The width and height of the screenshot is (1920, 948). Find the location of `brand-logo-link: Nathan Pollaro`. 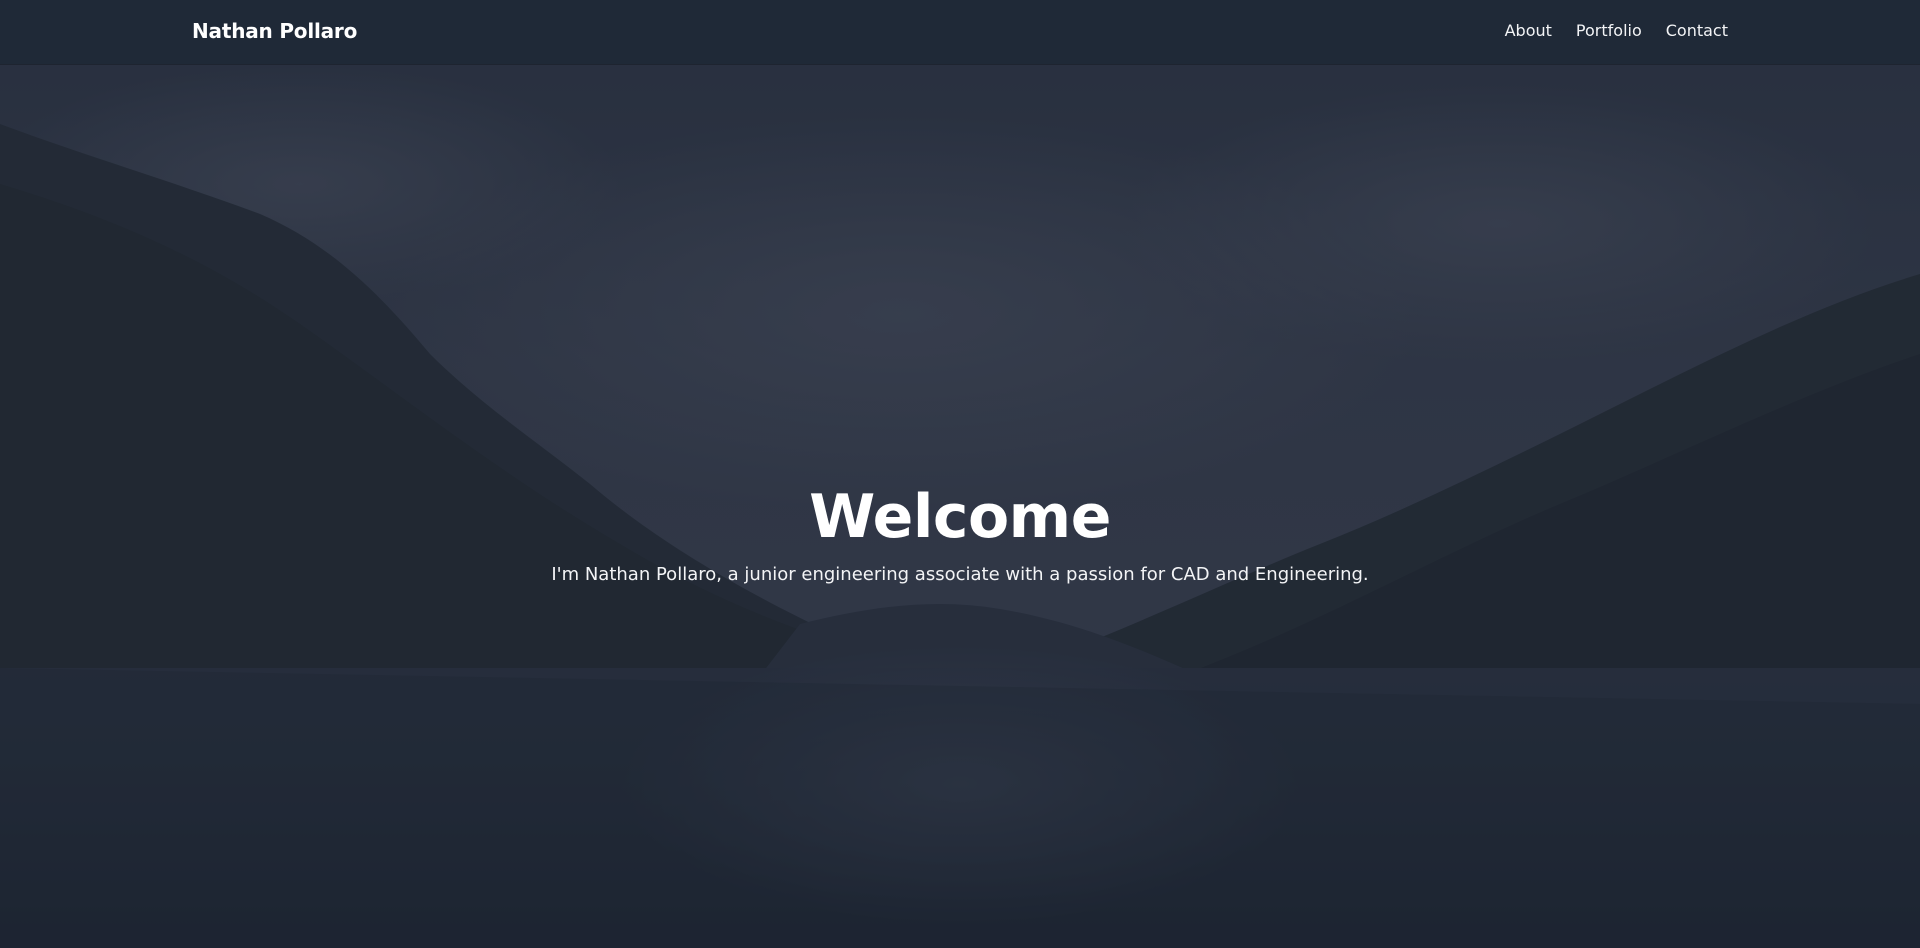

brand-logo-link: Nathan Pollaro is located at coordinates (274, 31).